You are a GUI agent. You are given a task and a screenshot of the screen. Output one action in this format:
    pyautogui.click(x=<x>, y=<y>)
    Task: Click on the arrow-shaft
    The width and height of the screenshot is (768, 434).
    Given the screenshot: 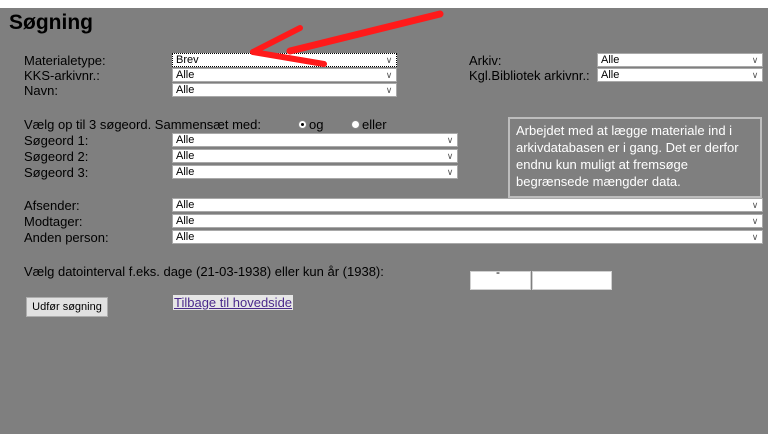 What is the action you would take?
    pyautogui.click(x=365, y=32)
    